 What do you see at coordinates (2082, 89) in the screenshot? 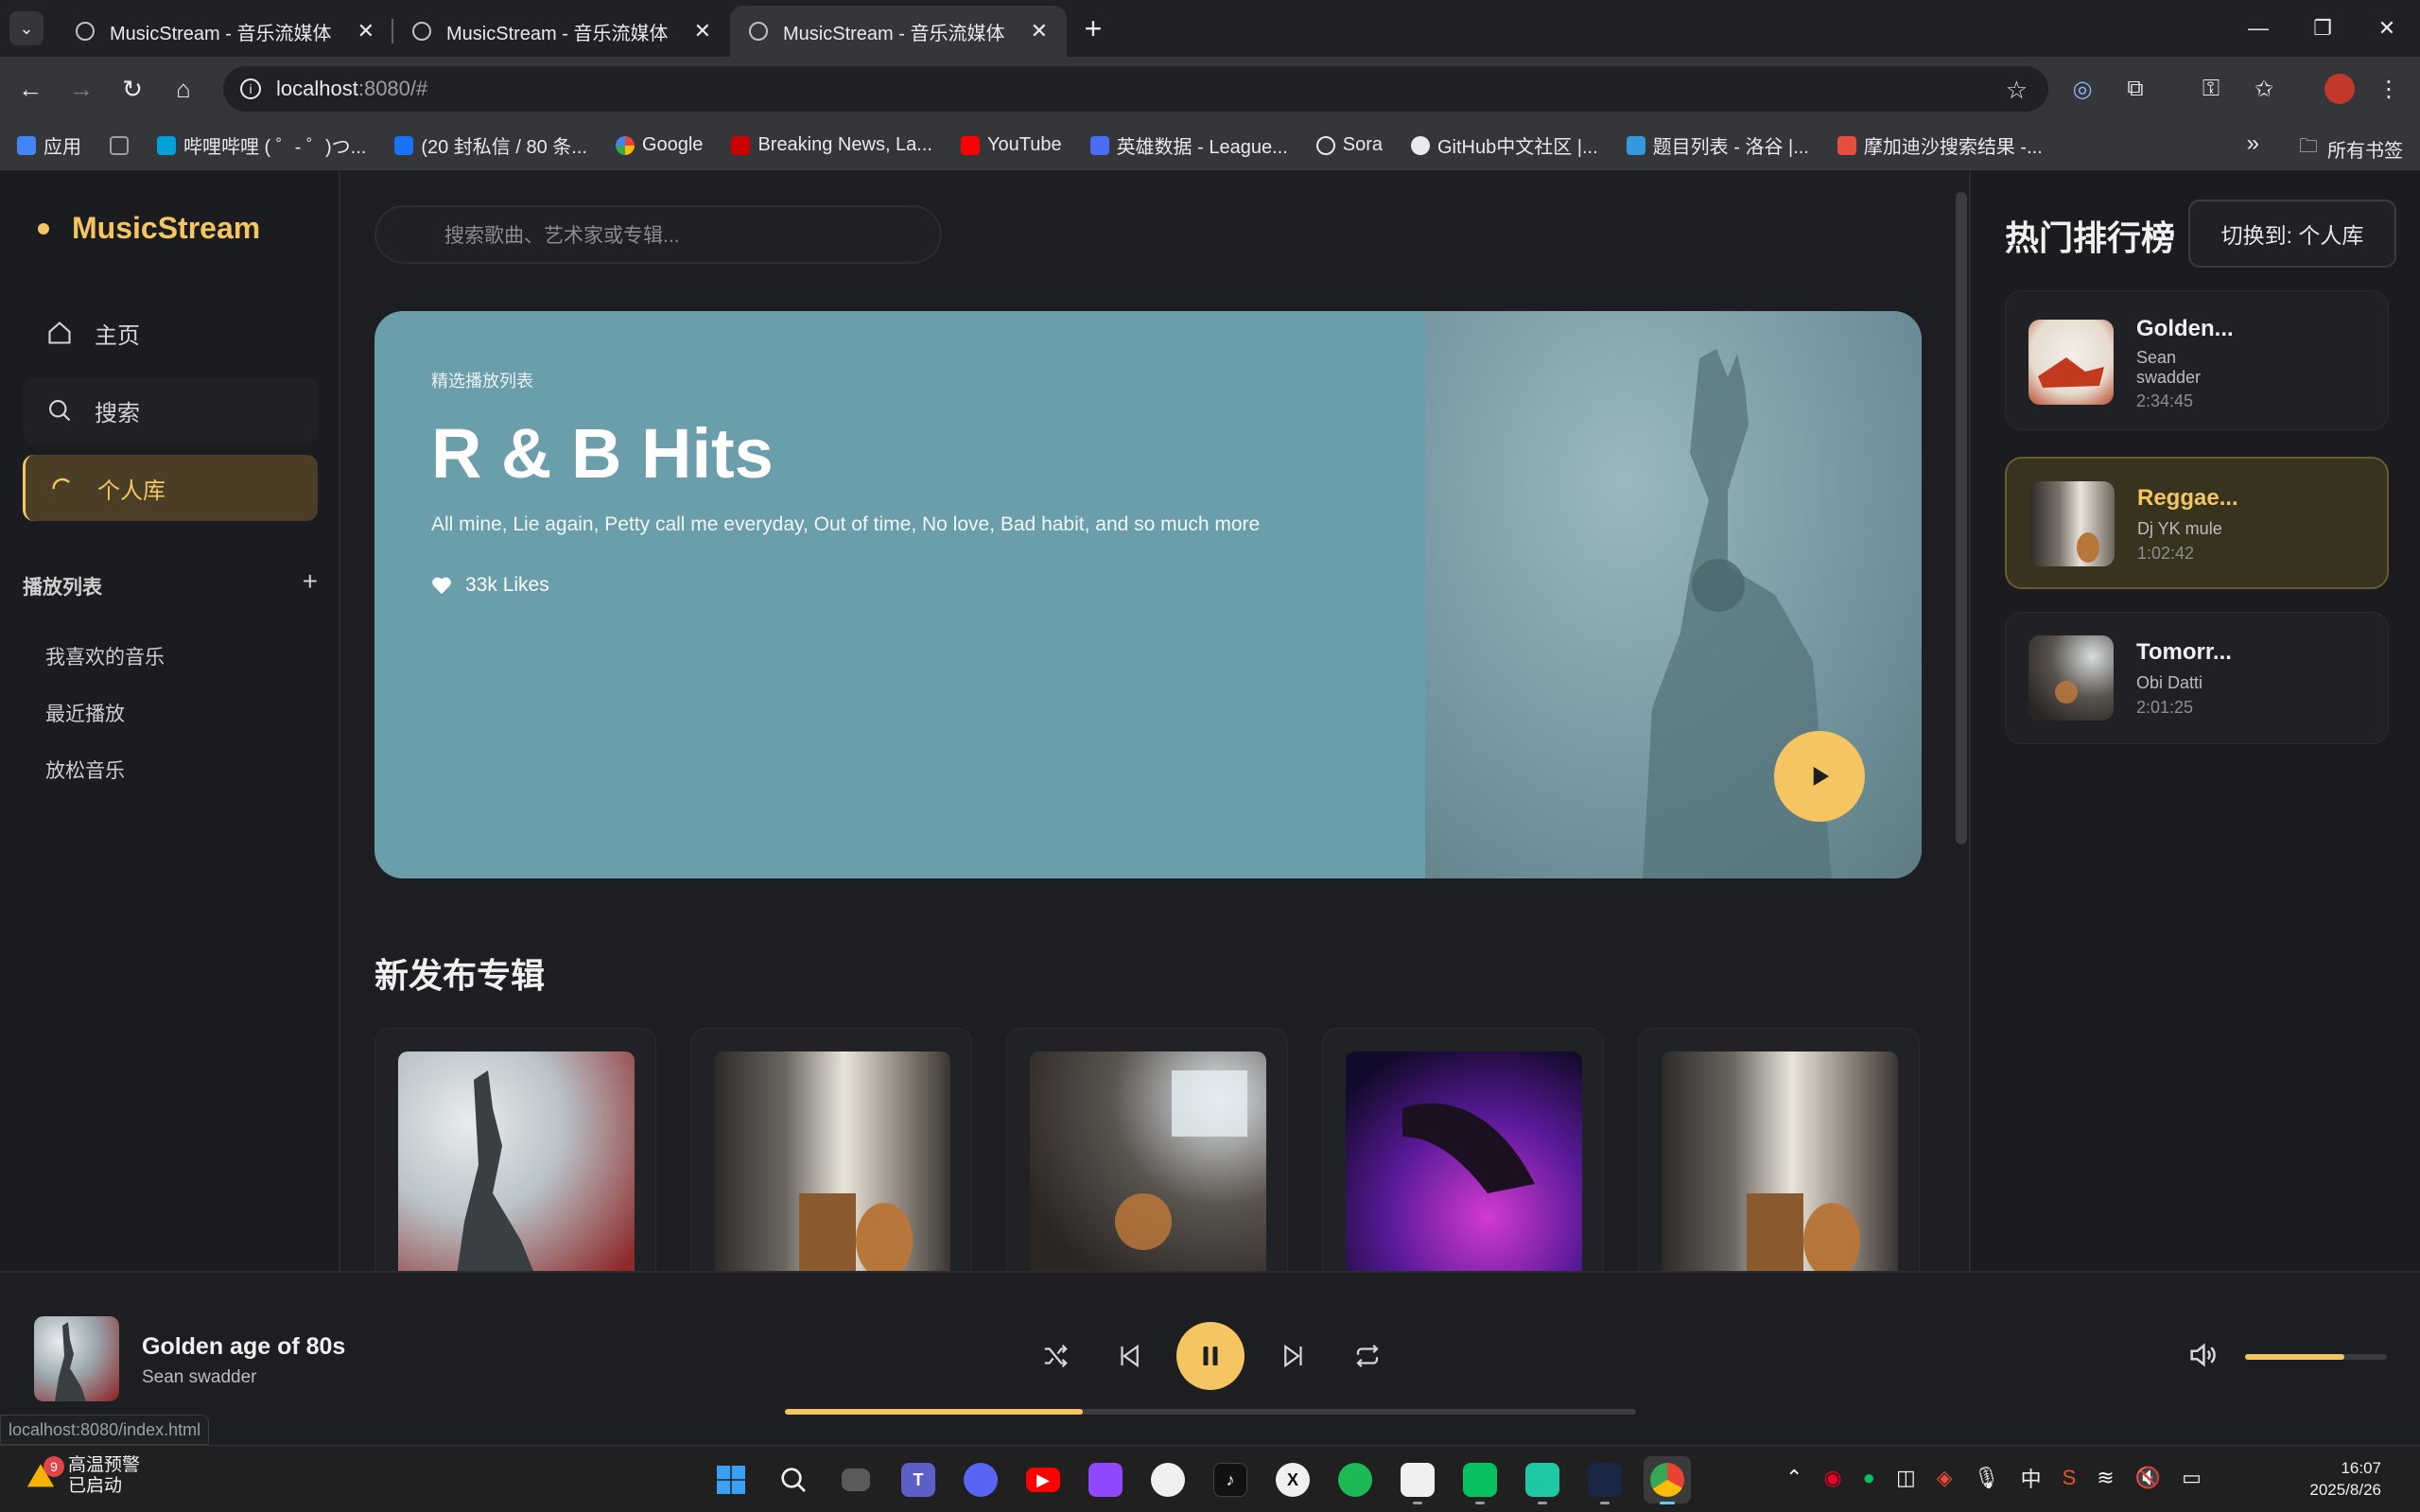
I see `extension-icon: ◎` at bounding box center [2082, 89].